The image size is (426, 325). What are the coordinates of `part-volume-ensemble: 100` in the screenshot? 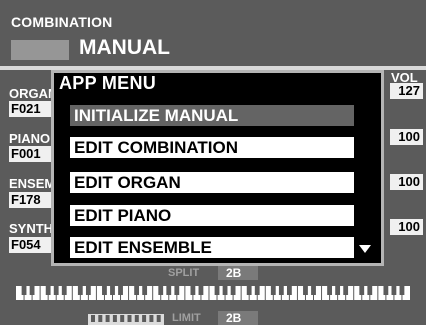 It's located at (406, 182).